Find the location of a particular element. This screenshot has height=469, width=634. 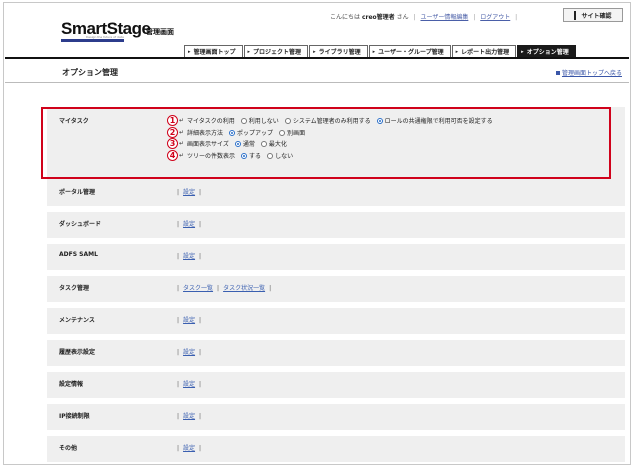

settings-row: 設定情報 | 設定 | is located at coordinates (336, 385).